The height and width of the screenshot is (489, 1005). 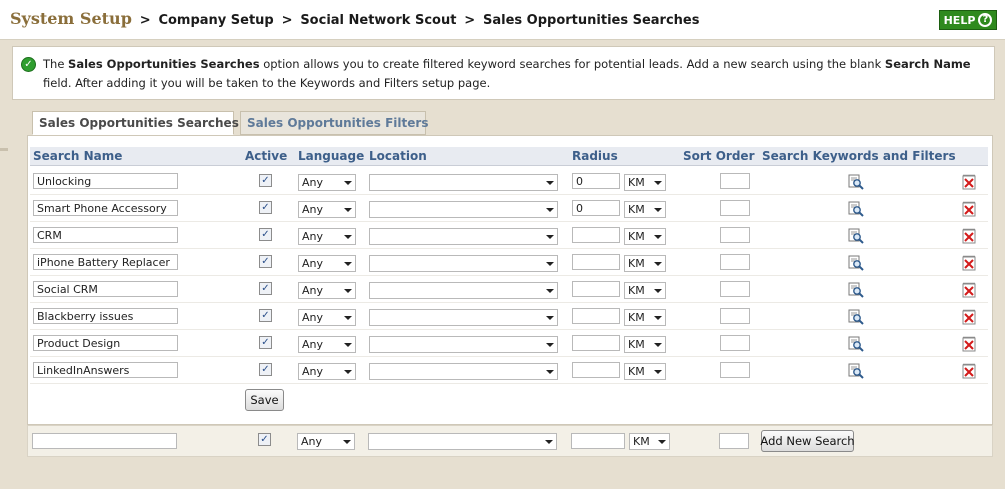 What do you see at coordinates (968, 20) in the screenshot?
I see `help-button: HELP ?` at bounding box center [968, 20].